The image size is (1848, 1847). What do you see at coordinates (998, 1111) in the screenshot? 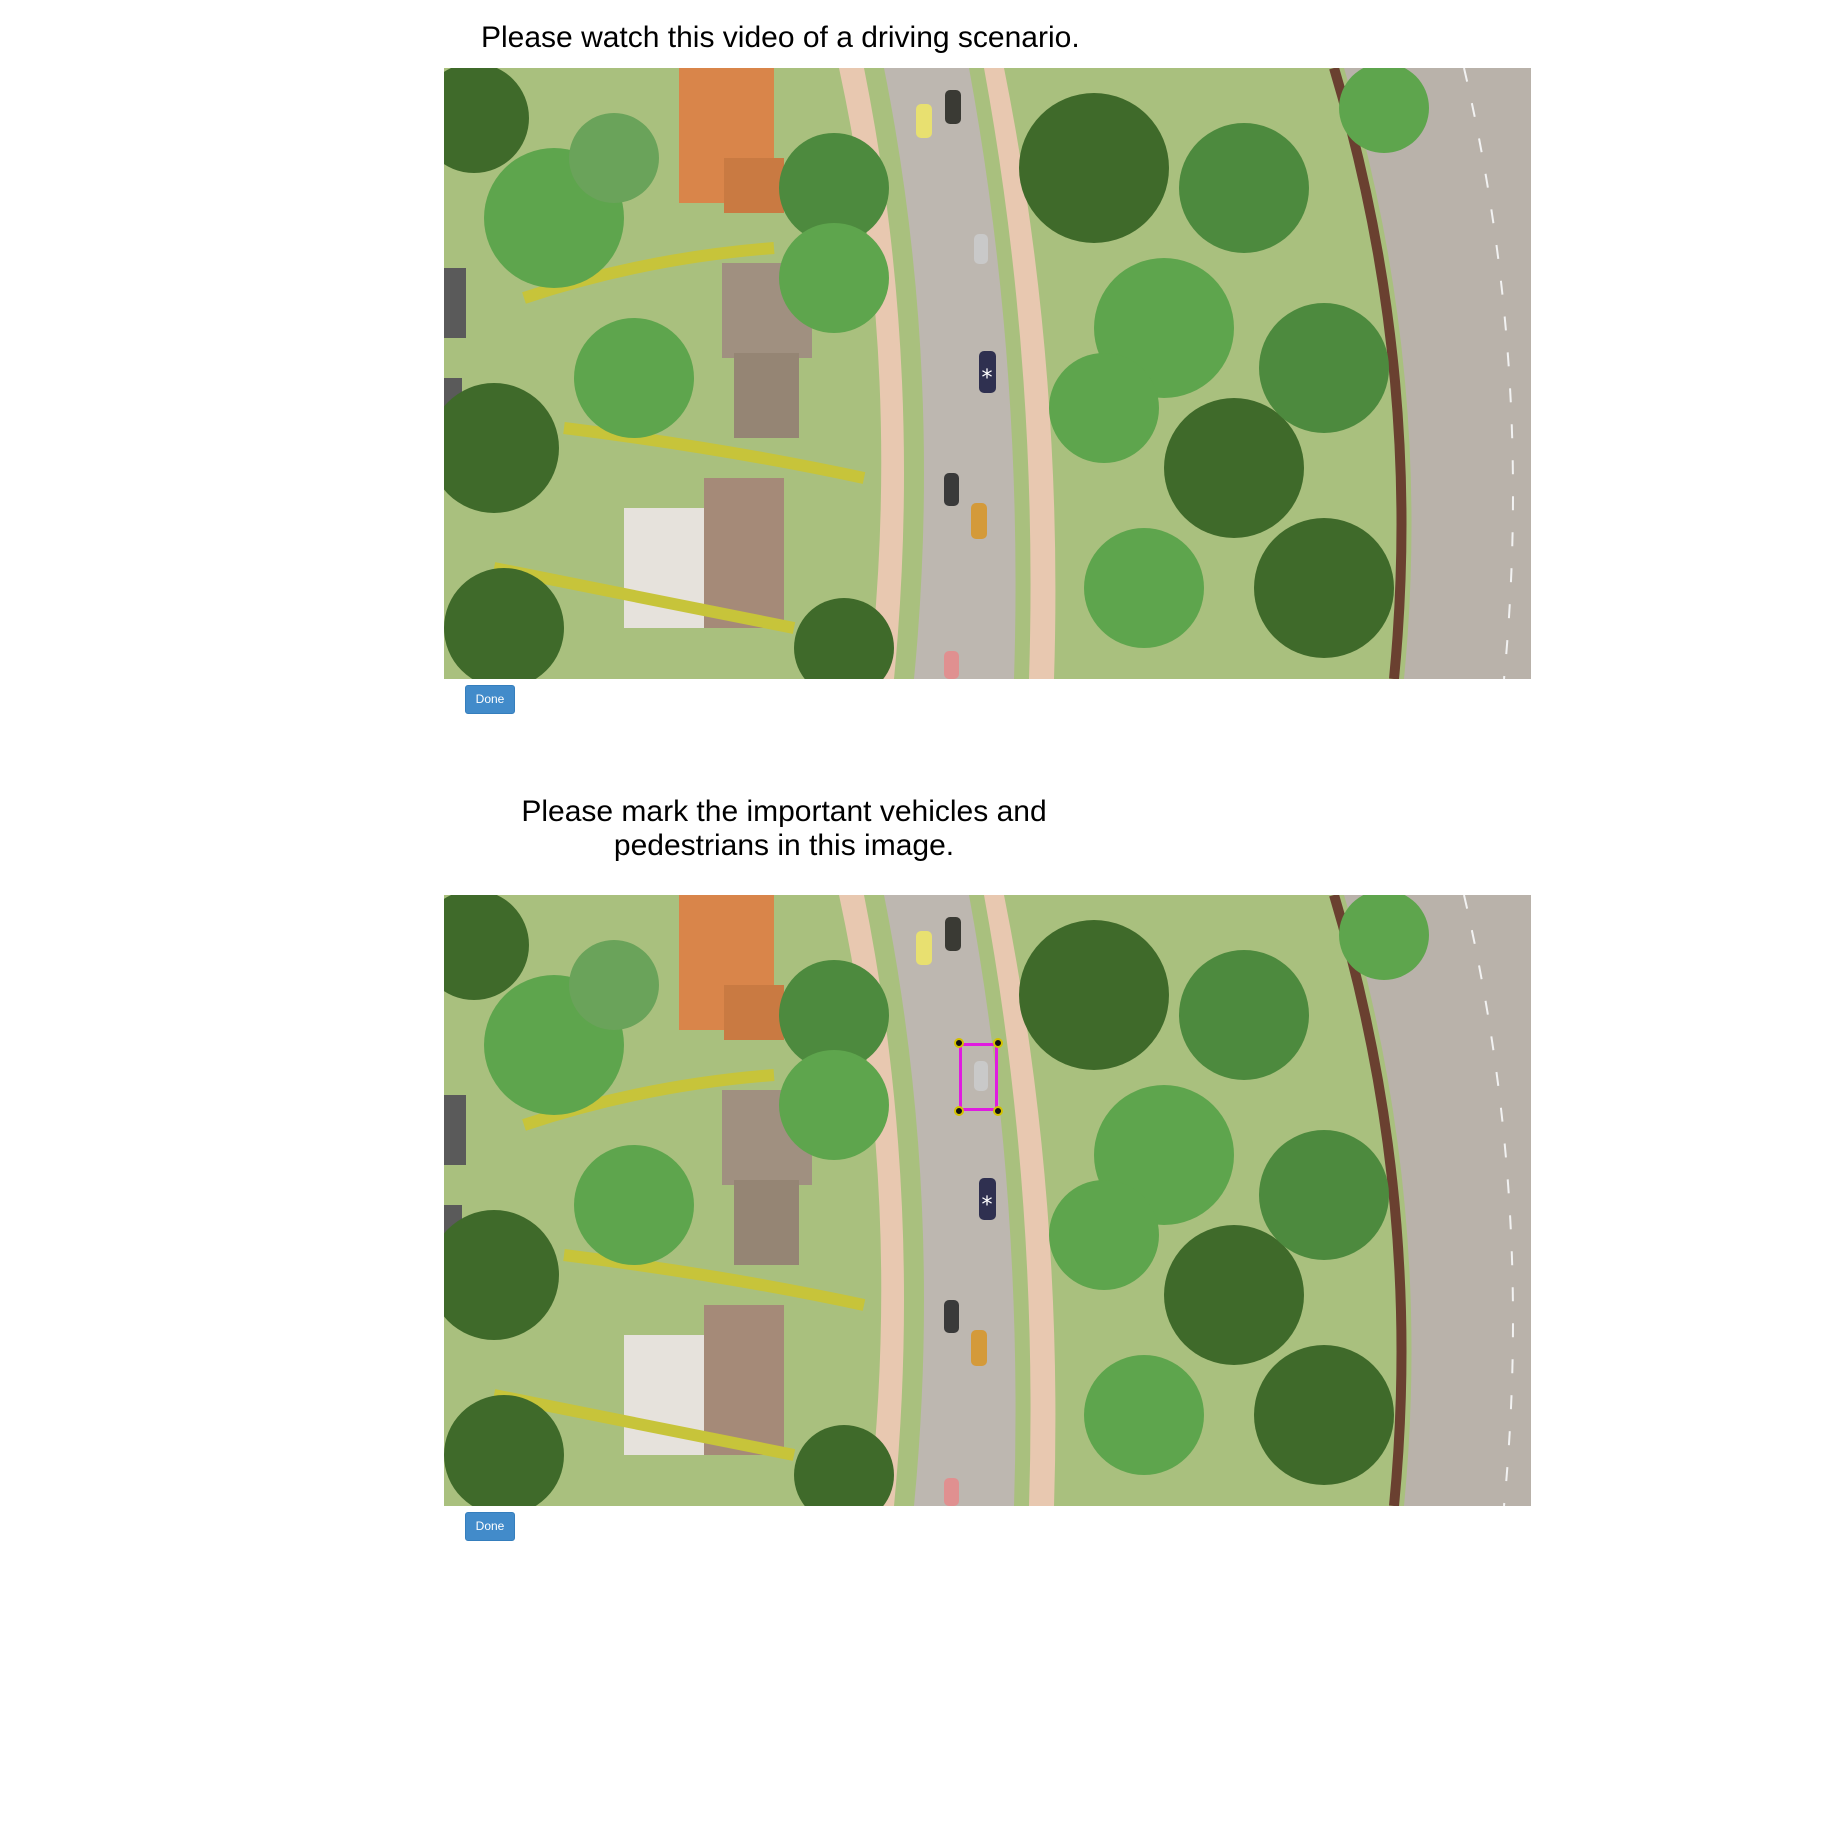
I see `resize-handle-bottom-right` at bounding box center [998, 1111].